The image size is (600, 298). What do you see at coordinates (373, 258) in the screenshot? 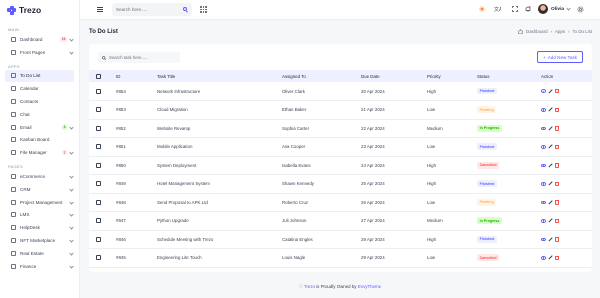
I see `task-due-date: 29 Apr 2024` at bounding box center [373, 258].